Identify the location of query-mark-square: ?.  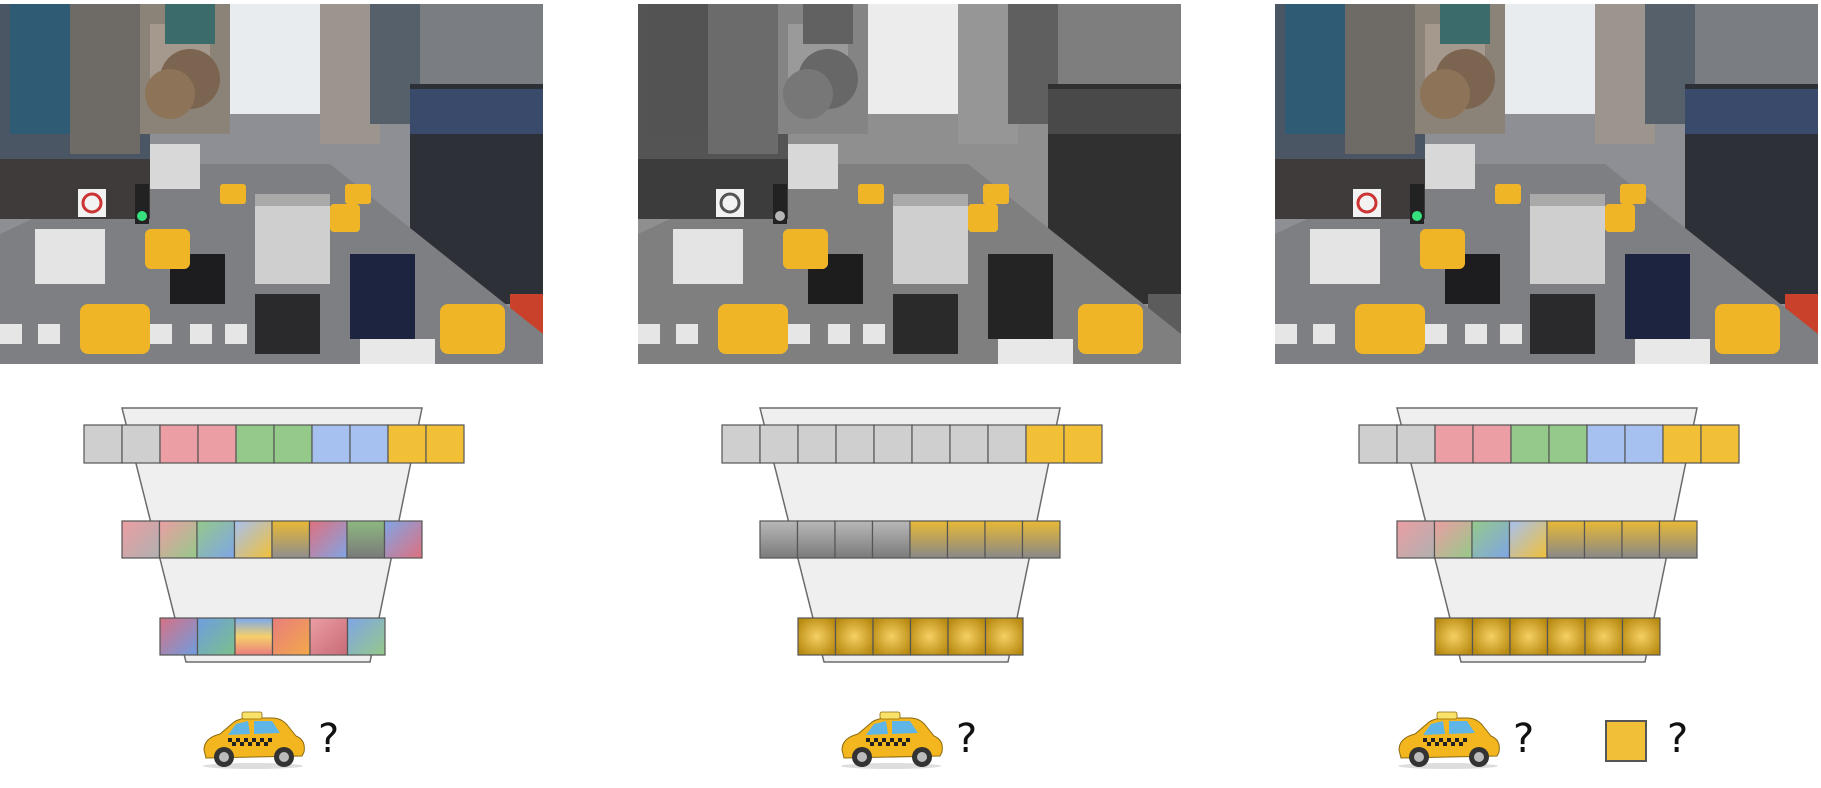
(1678, 739).